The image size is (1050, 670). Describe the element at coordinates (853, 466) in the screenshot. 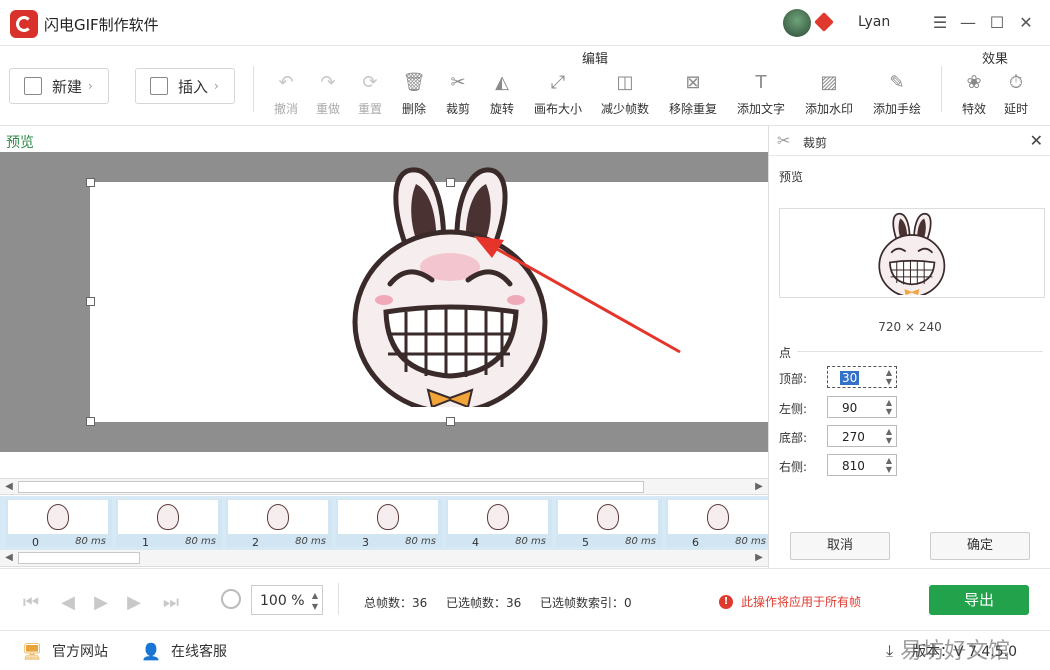

I see `field-value: 810` at that location.